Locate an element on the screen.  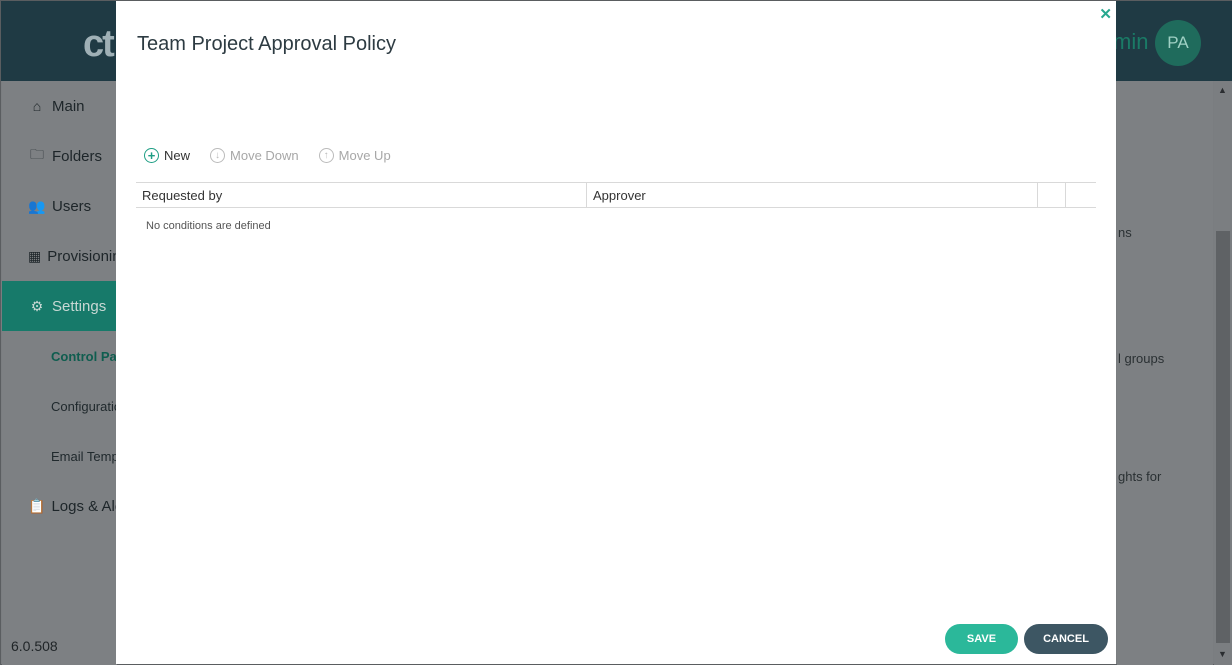
move-up-button: ↑ Move Up is located at coordinates (354, 155).